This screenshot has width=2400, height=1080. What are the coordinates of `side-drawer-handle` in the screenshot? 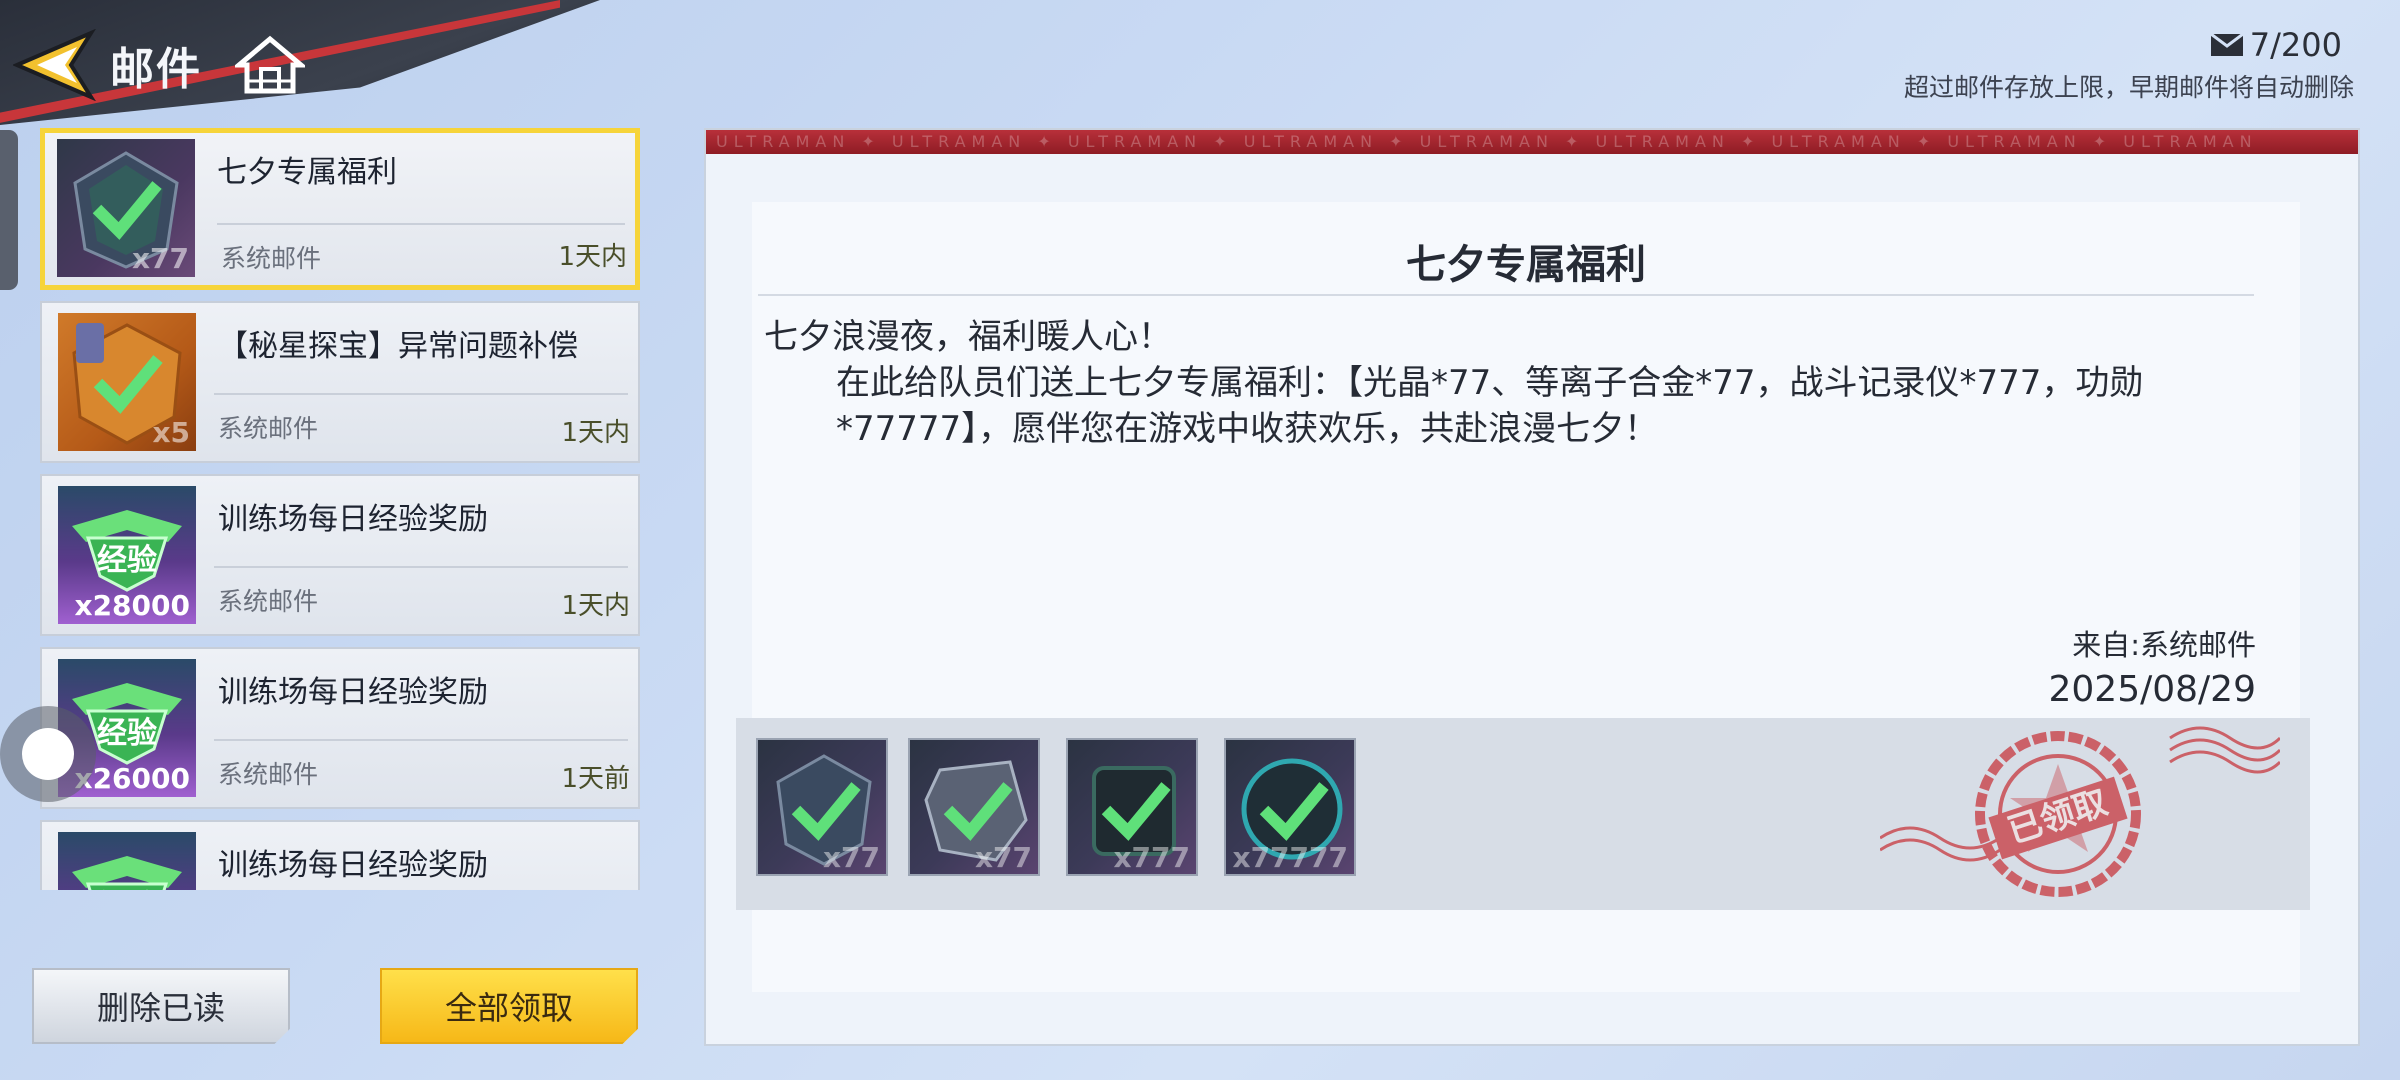 It's located at (9, 210).